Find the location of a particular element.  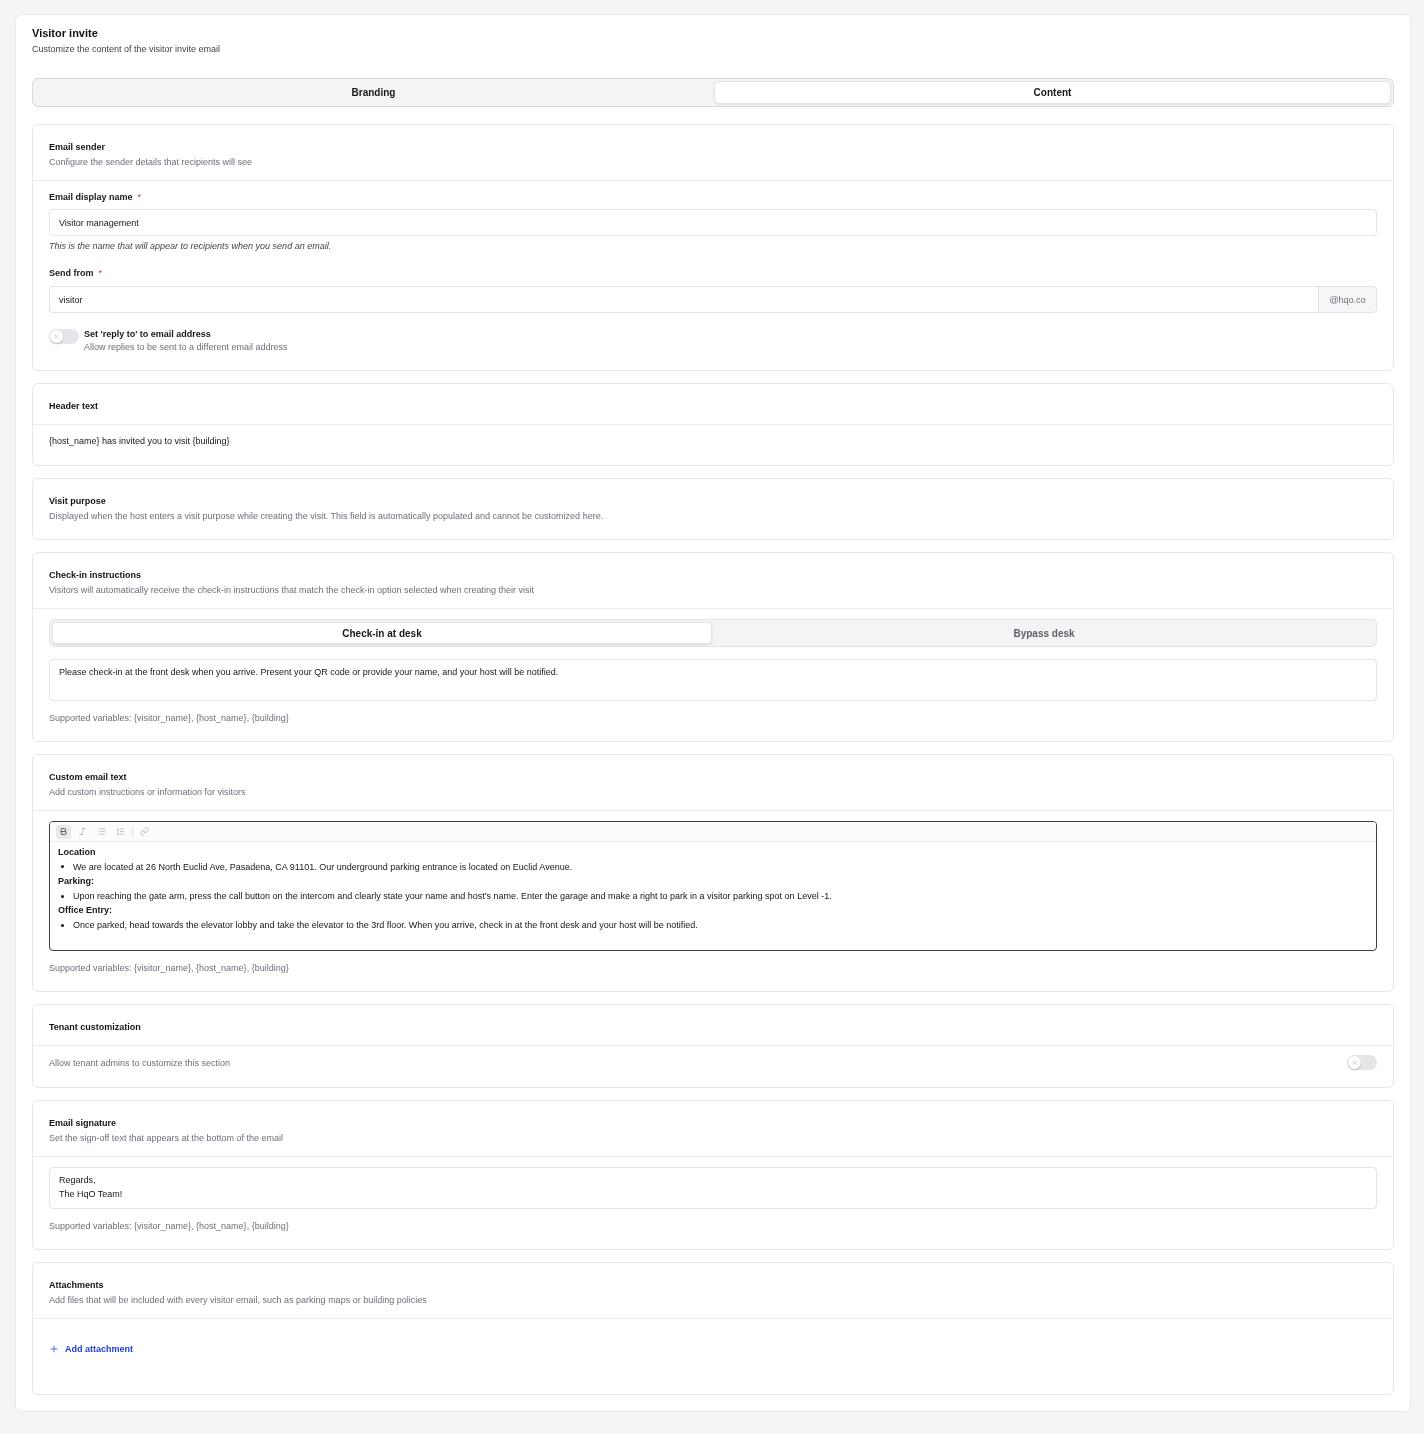

text-input: visitor is located at coordinates (683, 299).